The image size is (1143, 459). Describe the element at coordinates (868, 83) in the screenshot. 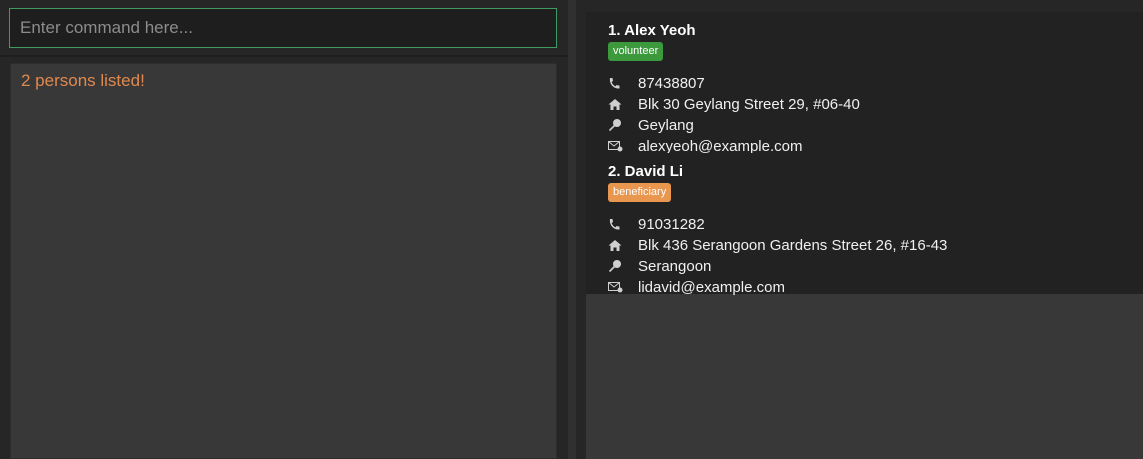

I see `phone-field: 87438807` at that location.